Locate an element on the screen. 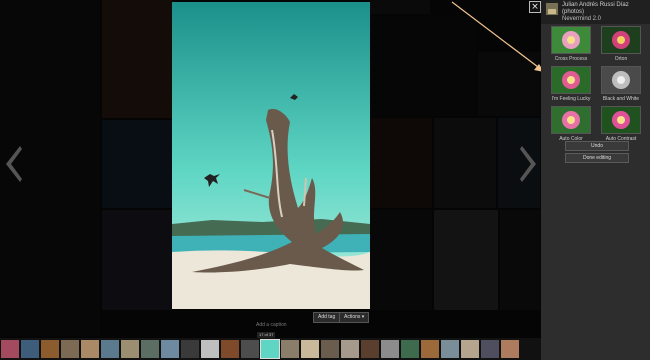  filter-auto-contrast: Auto Contrast is located at coordinates (621, 124).